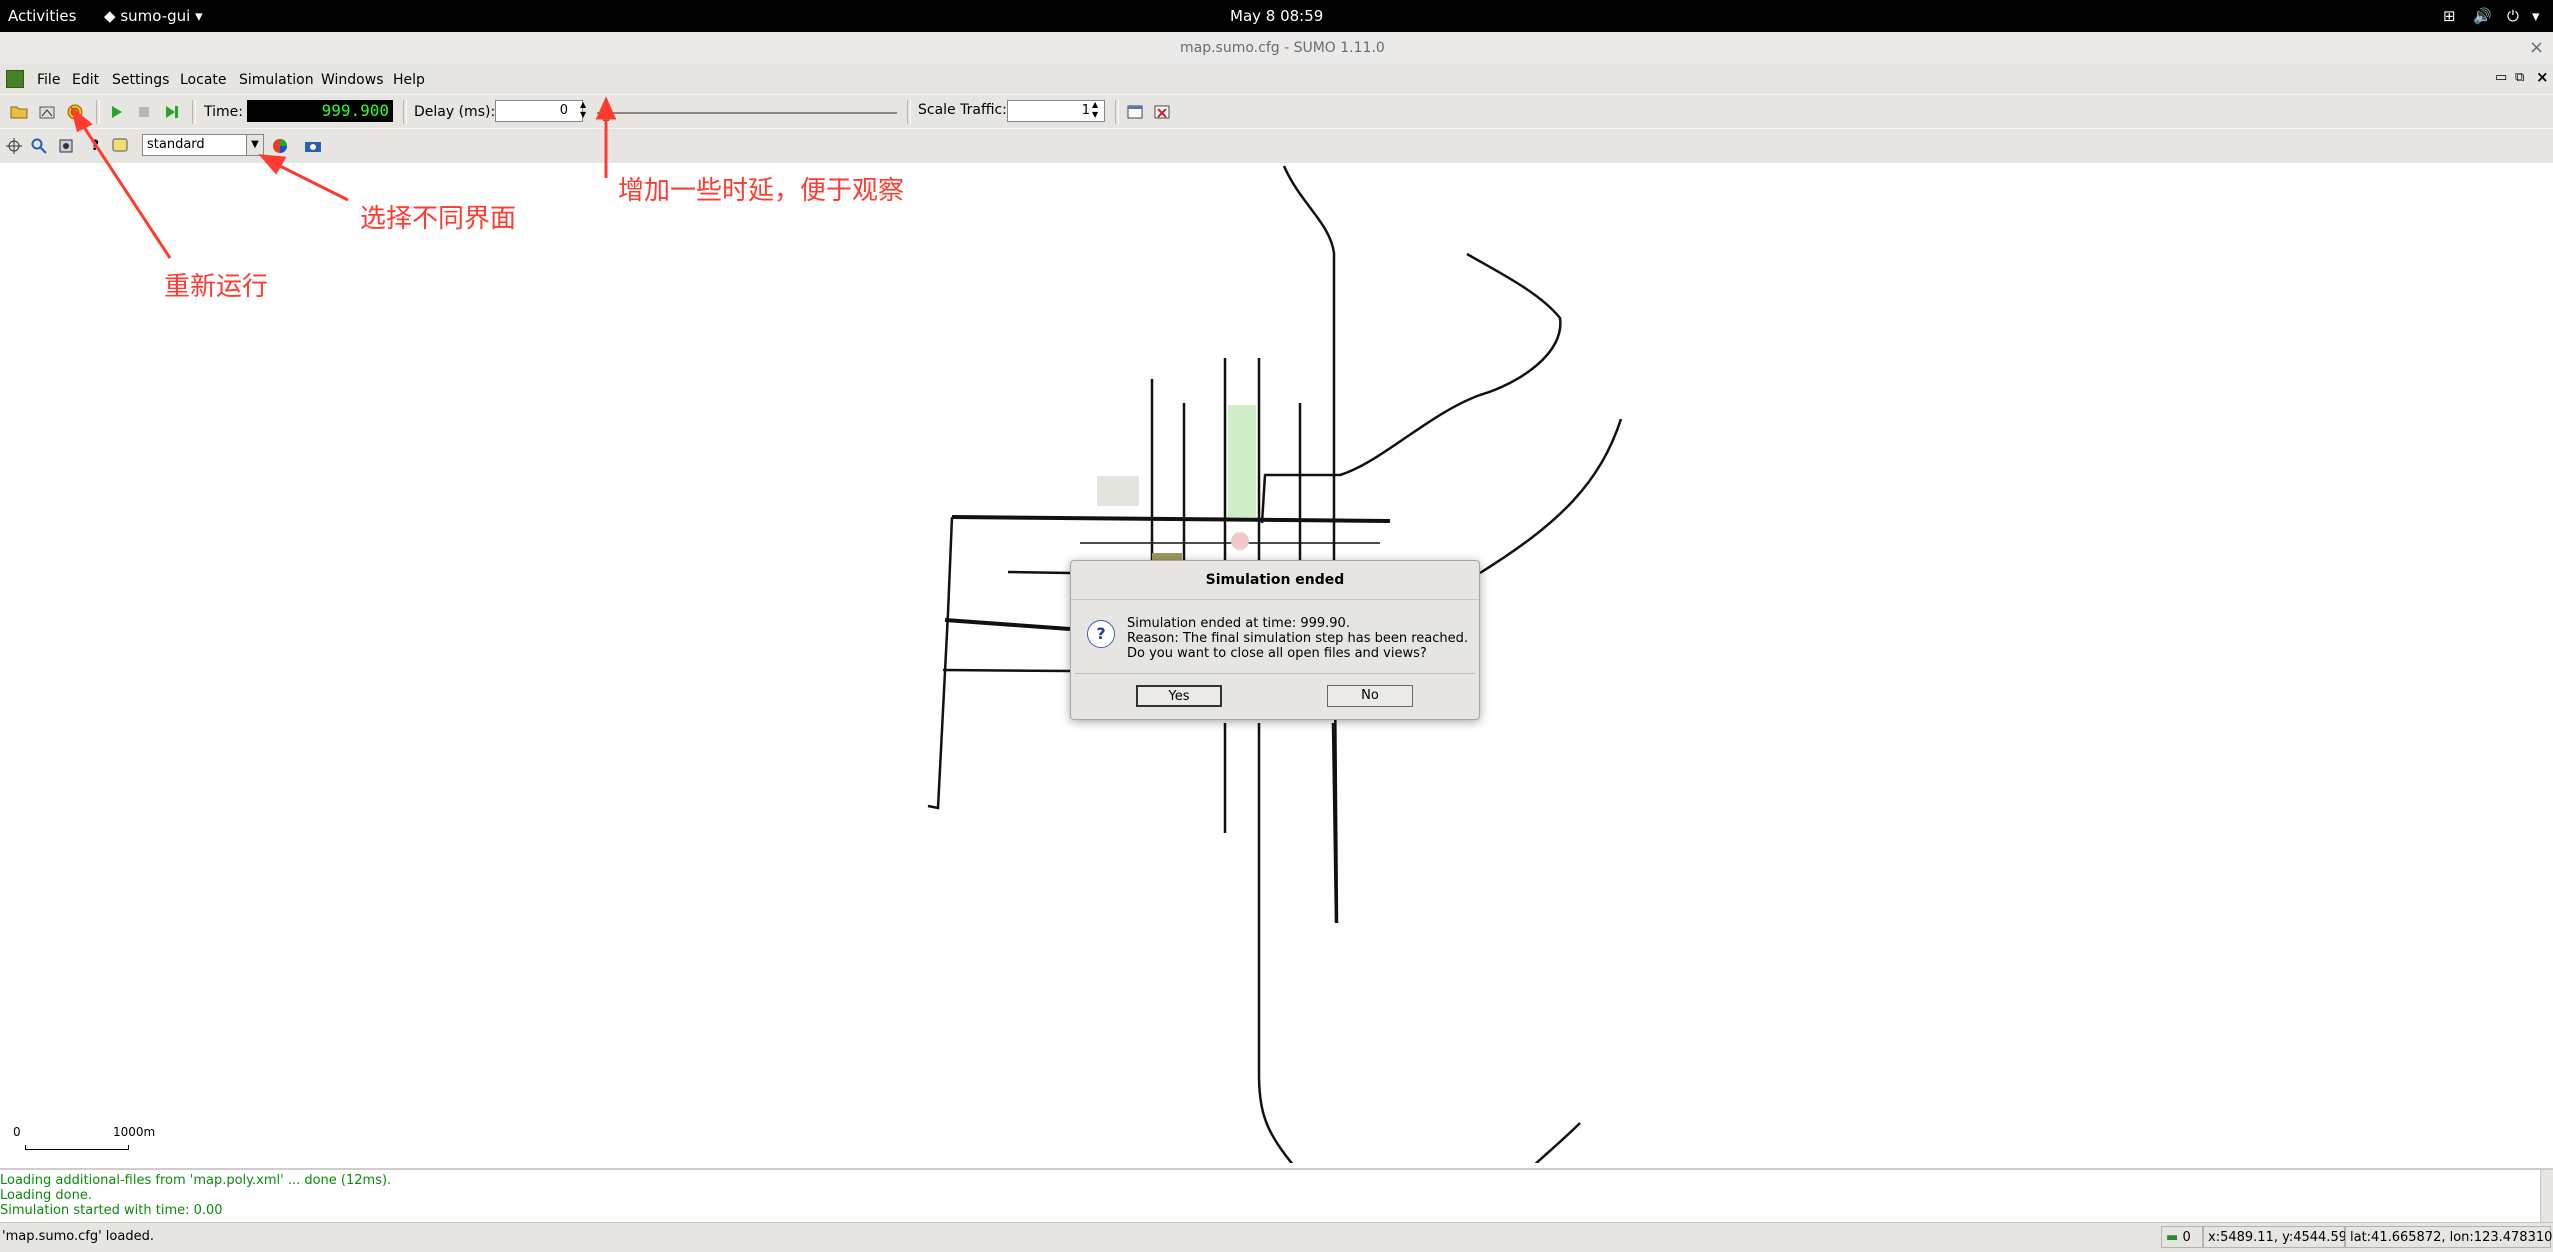  I want to click on scheme-arrow-head, so click(272, 164).